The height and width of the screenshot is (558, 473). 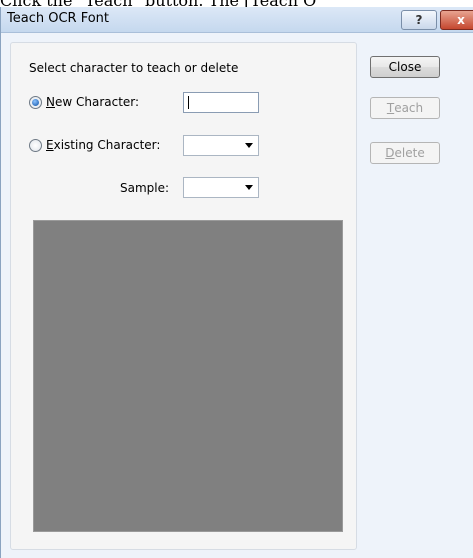 I want to click on existing-character-label-rest: xisting Character:, so click(x=107, y=145).